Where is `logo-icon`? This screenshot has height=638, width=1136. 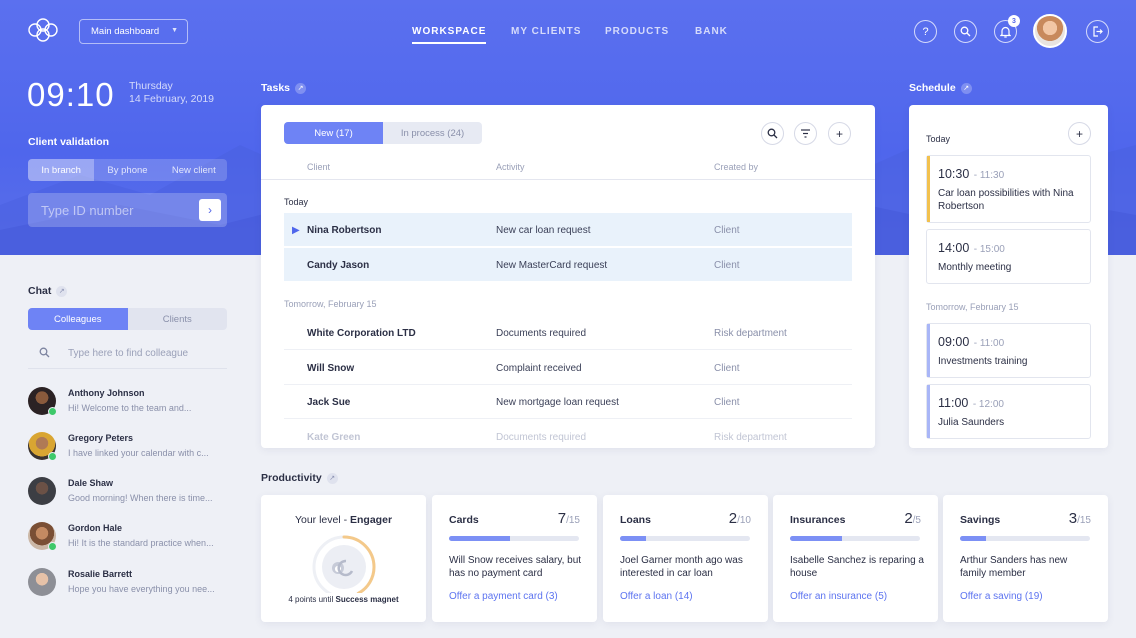
logo-icon is located at coordinates (43, 30).